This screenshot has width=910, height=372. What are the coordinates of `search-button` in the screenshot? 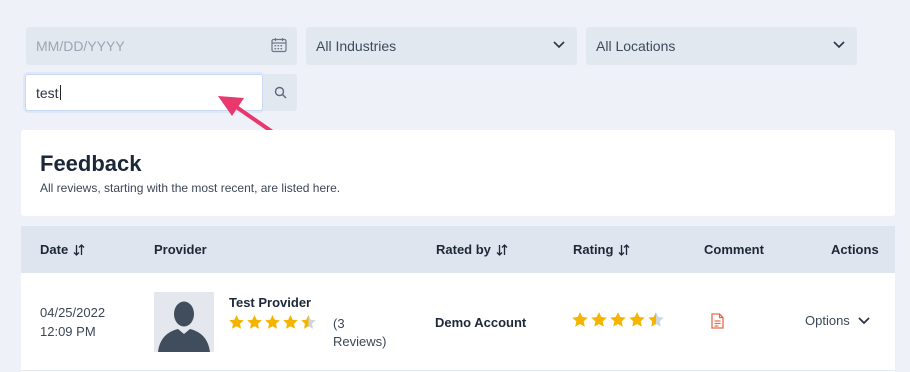 It's located at (280, 92).